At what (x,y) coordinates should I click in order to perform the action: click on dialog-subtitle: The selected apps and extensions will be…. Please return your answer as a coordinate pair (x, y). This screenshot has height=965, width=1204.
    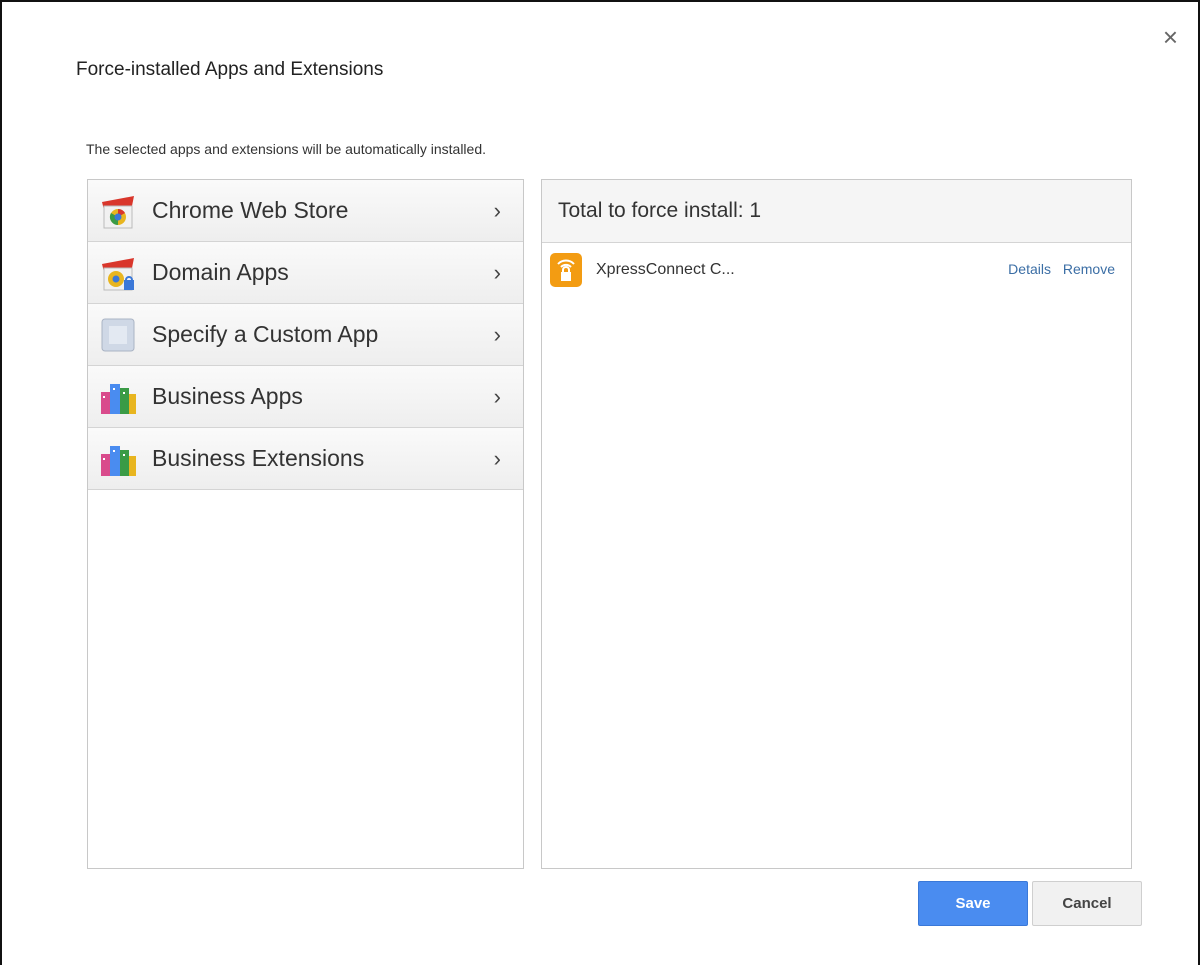
    Looking at the image, I should click on (286, 149).